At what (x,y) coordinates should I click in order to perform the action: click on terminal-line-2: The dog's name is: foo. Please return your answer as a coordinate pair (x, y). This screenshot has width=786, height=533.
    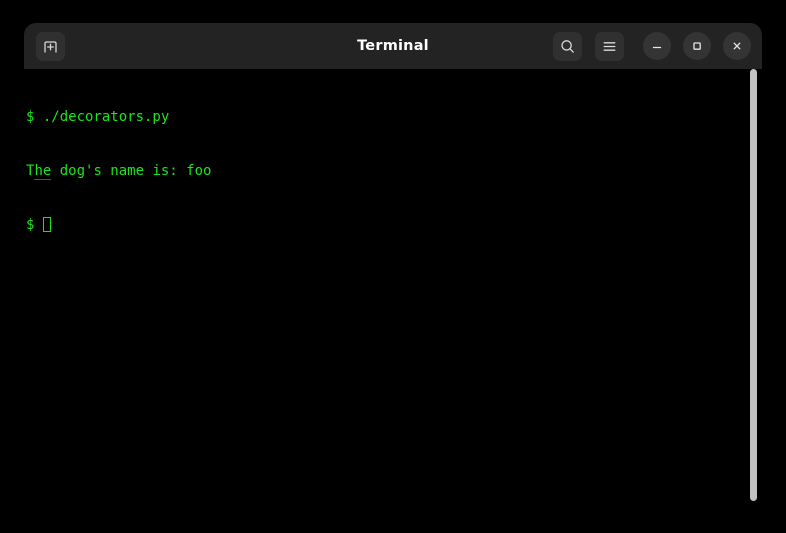
    Looking at the image, I should click on (118, 171).